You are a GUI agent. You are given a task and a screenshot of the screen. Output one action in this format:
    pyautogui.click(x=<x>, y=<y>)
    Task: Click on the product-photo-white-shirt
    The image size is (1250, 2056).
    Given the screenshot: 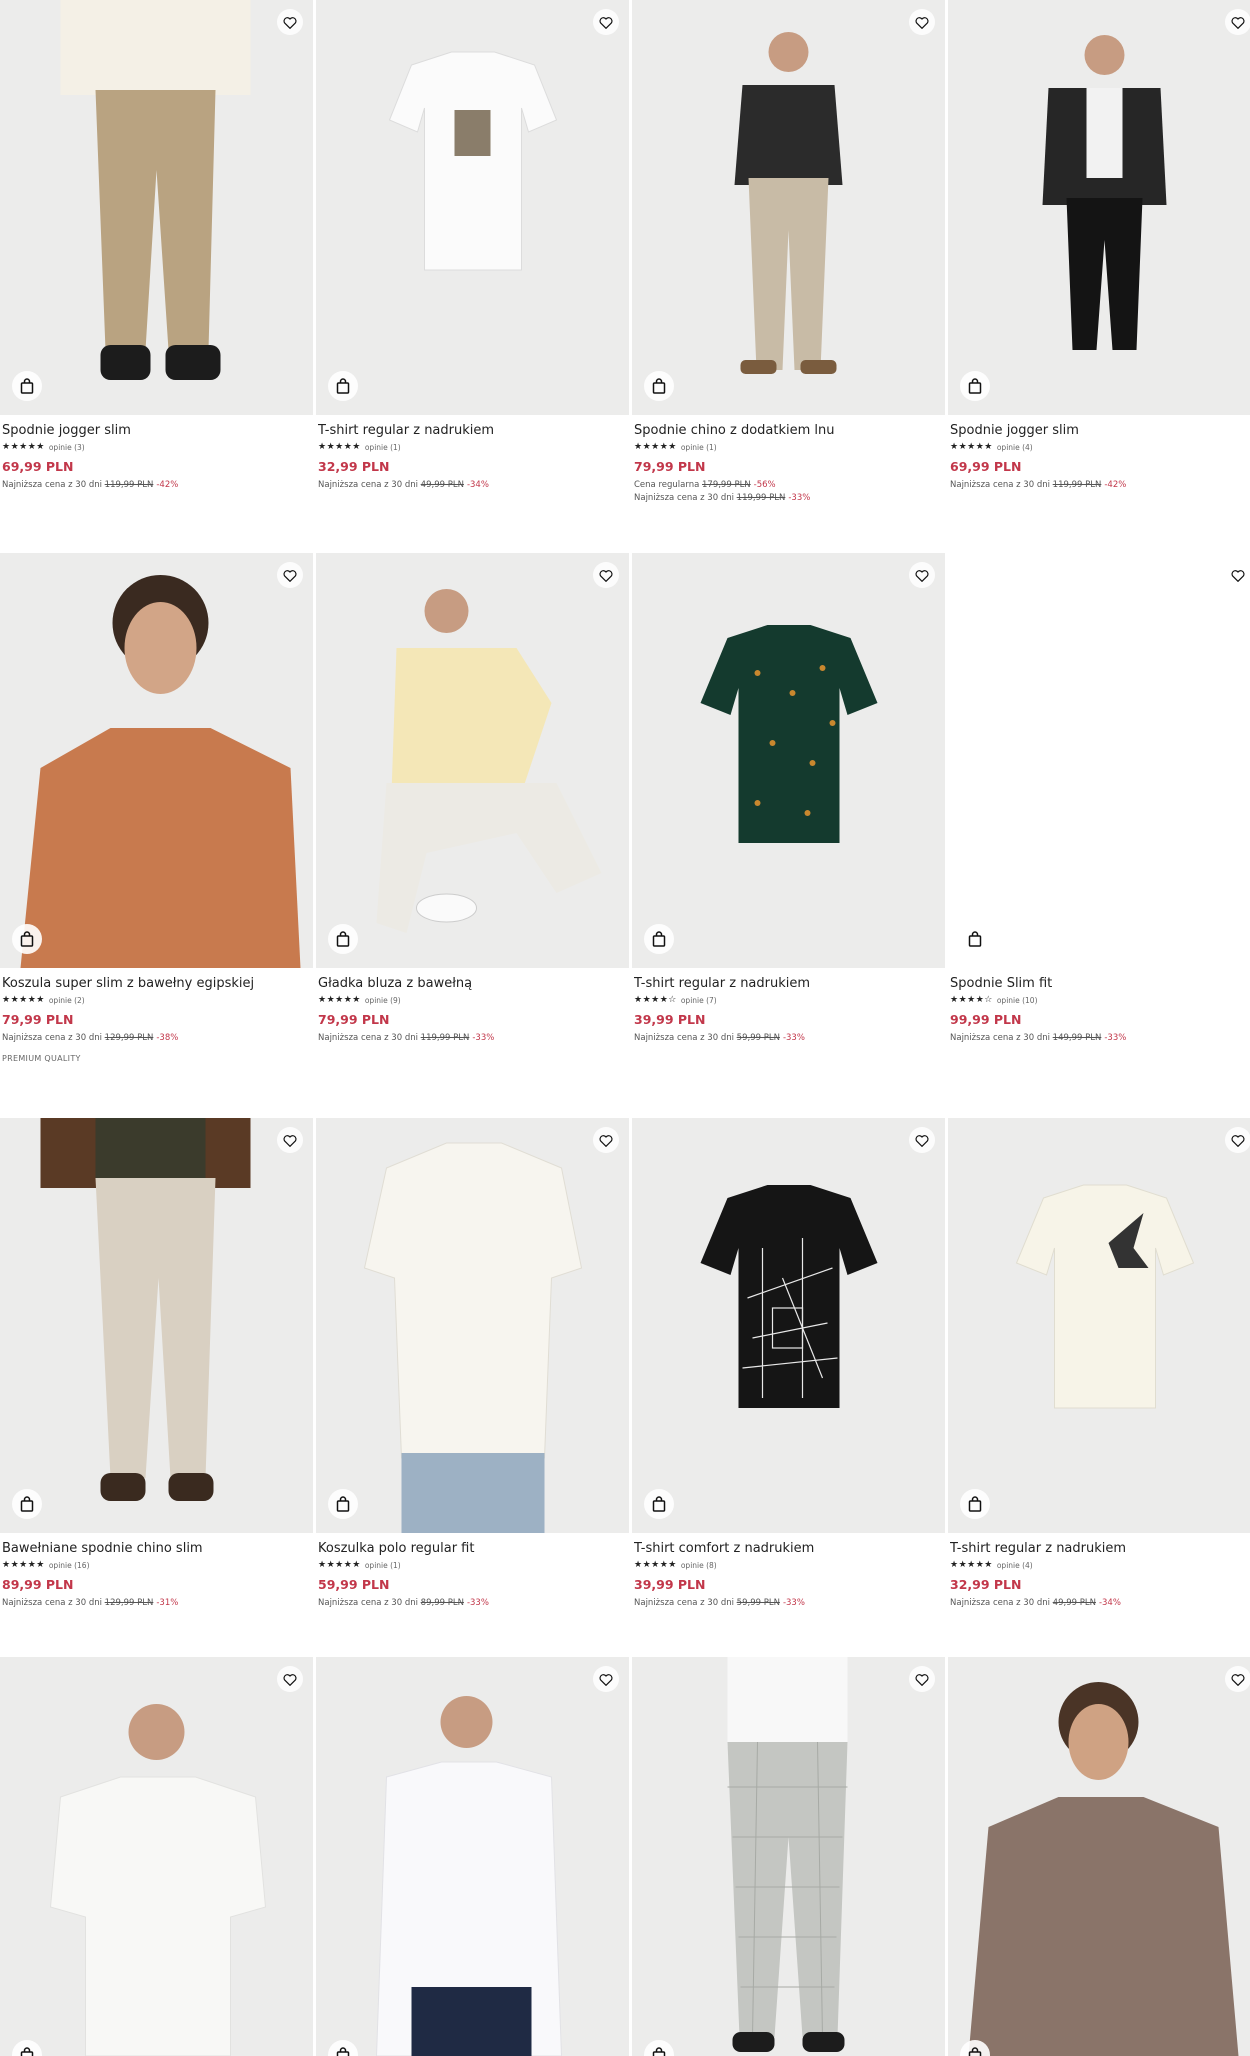 What is the action you would take?
    pyautogui.click(x=468, y=1876)
    